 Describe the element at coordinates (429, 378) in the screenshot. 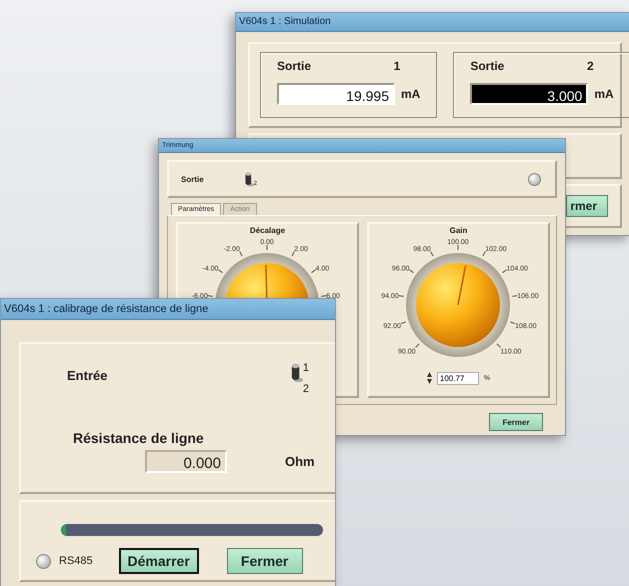

I see `spinner-icon` at that location.